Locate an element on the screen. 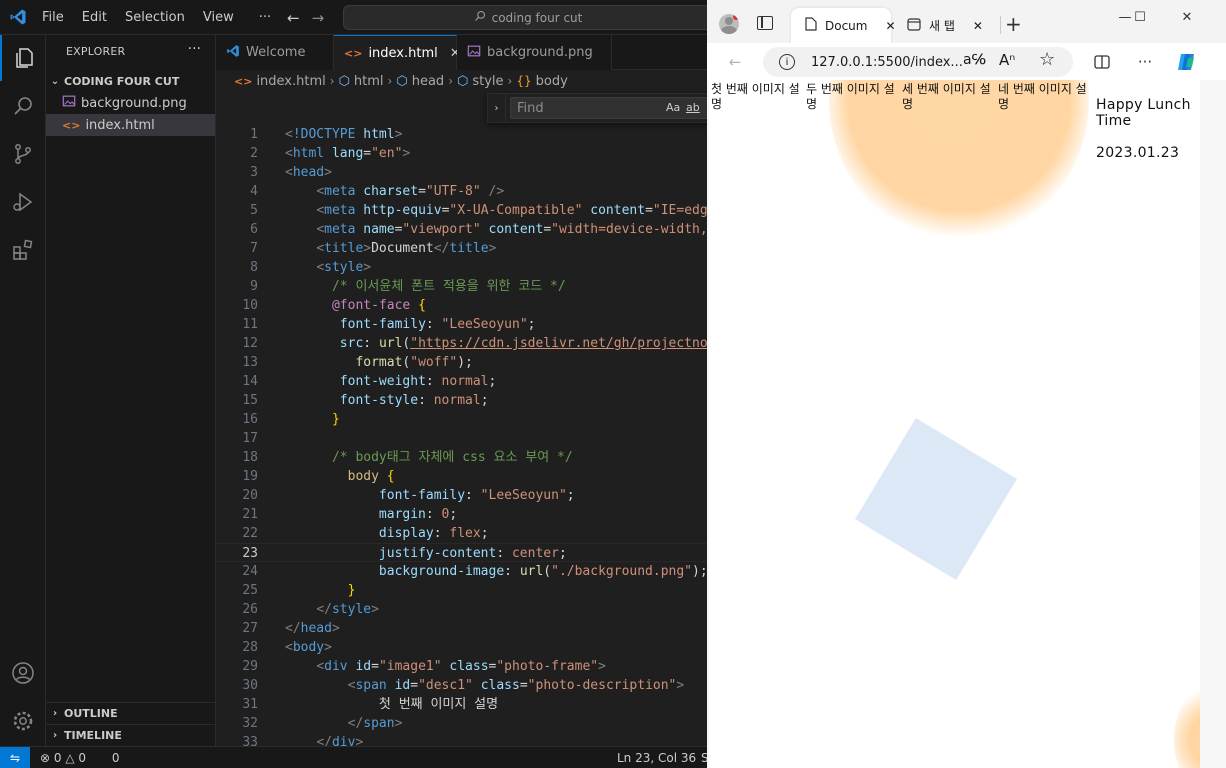  menu-selection: Selection is located at coordinates (155, 17).